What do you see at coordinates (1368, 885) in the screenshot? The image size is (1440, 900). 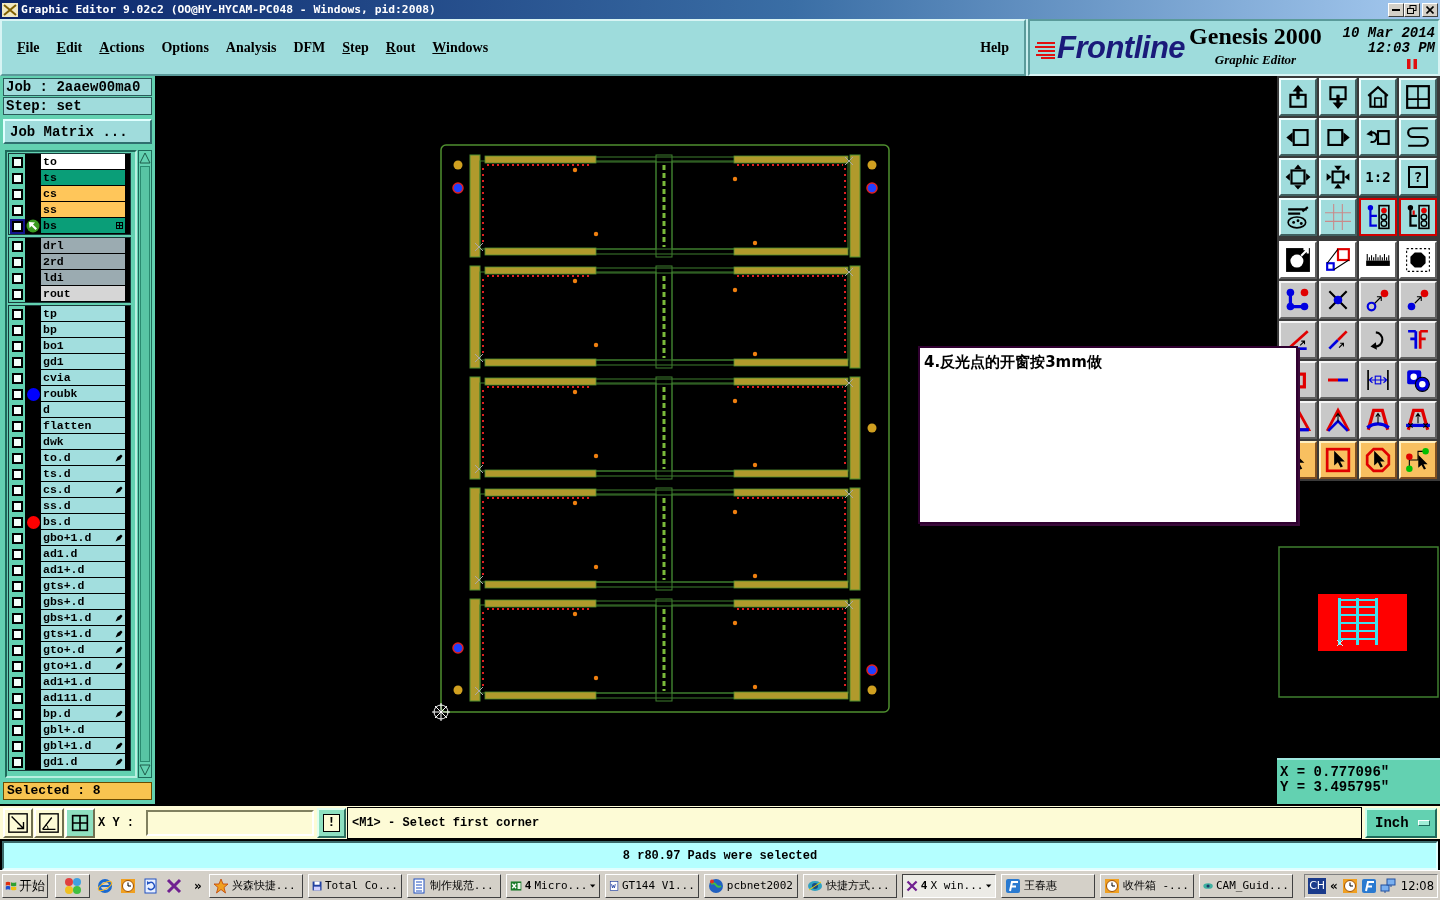 I see `f-logo-icon` at bounding box center [1368, 885].